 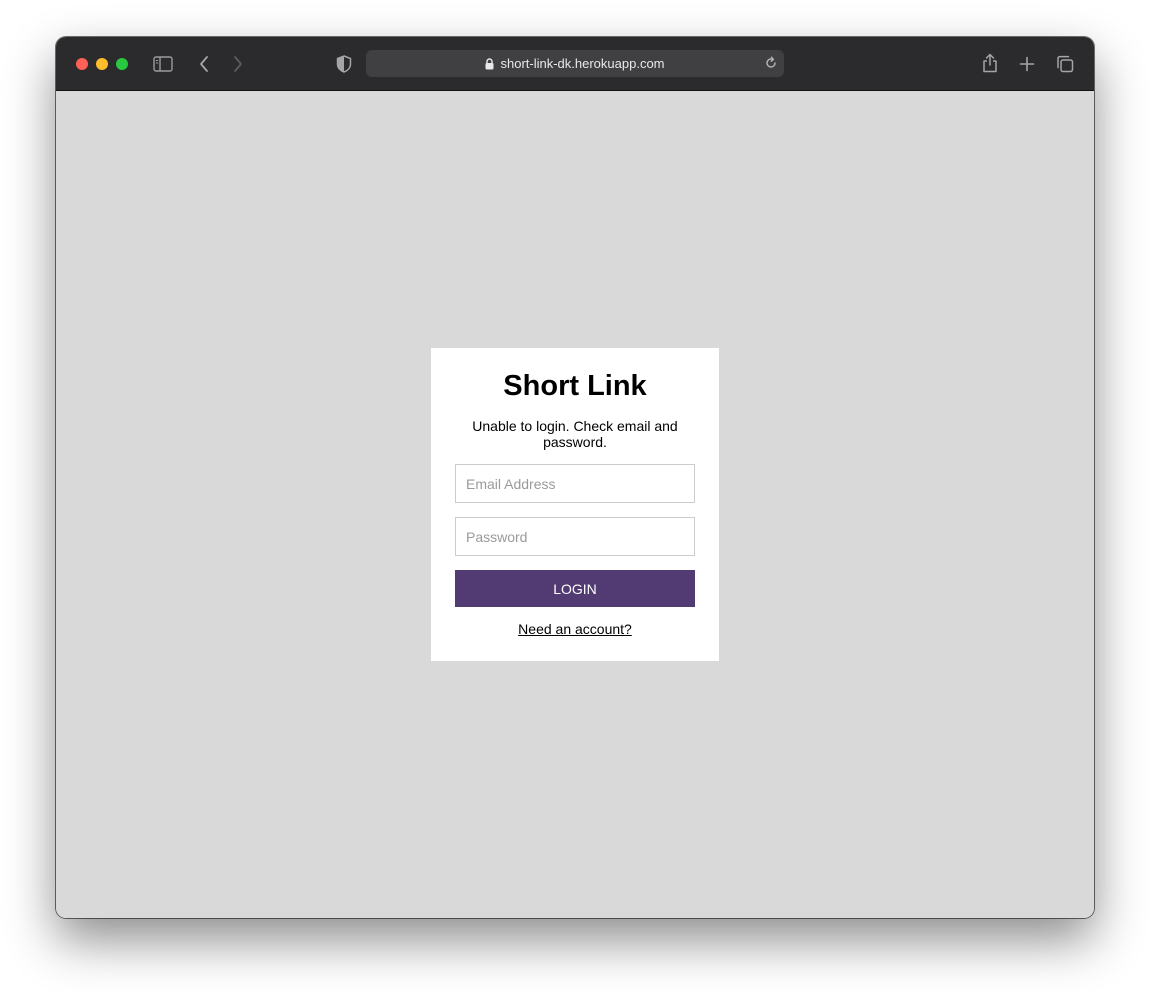 I want to click on tab-overview-icon, so click(x=1065, y=64).